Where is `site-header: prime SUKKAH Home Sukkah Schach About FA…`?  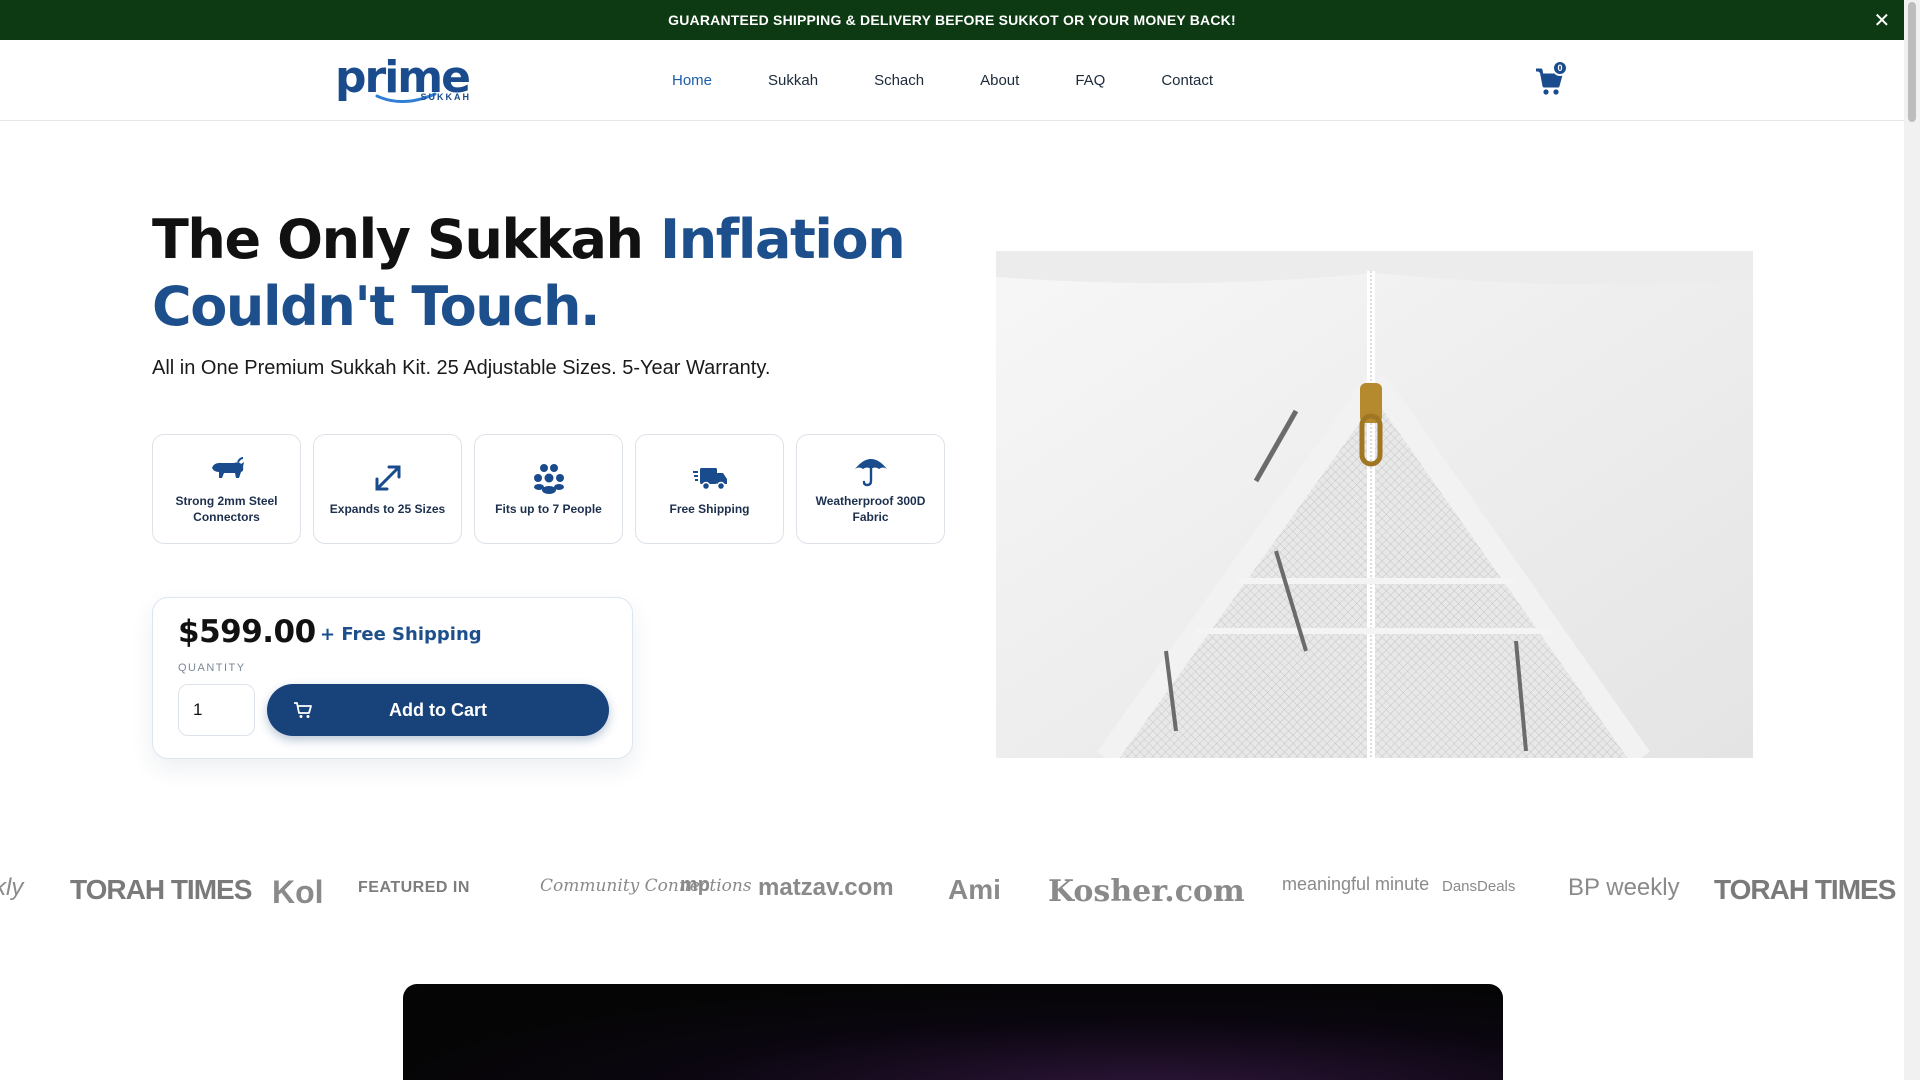
site-header: prime SUKKAH Home Sukkah Schach About FA… is located at coordinates (952, 80).